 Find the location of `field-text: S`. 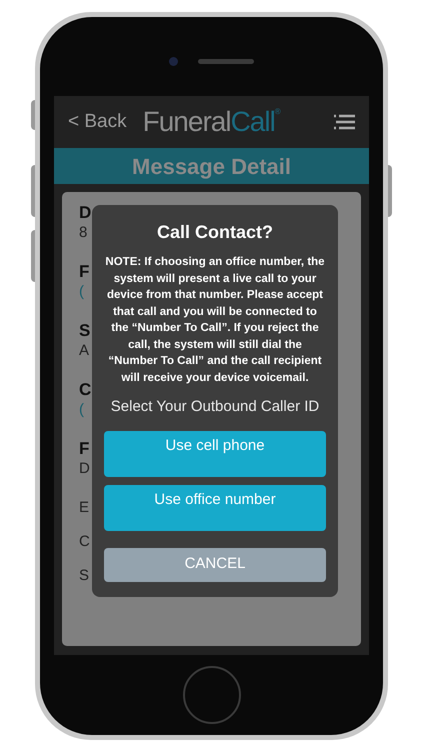

field-text: S is located at coordinates (84, 576).